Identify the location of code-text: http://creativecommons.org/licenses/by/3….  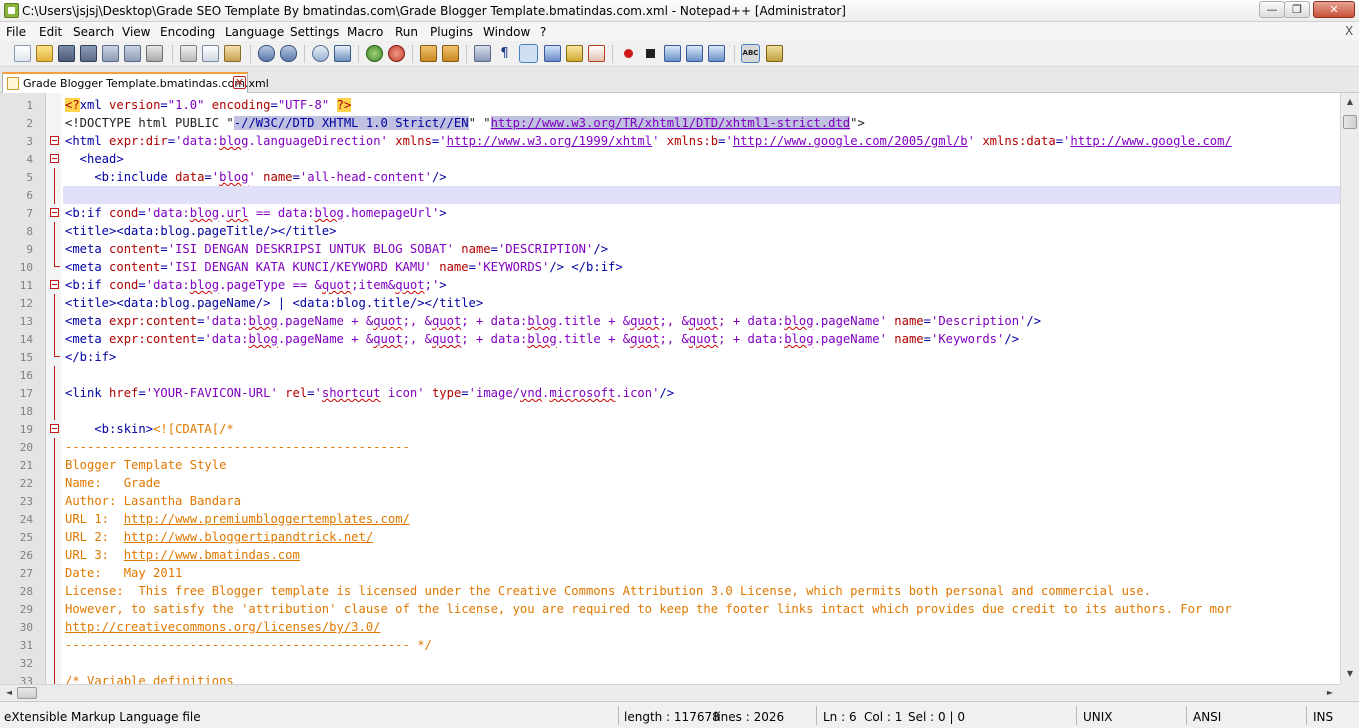
(701, 627).